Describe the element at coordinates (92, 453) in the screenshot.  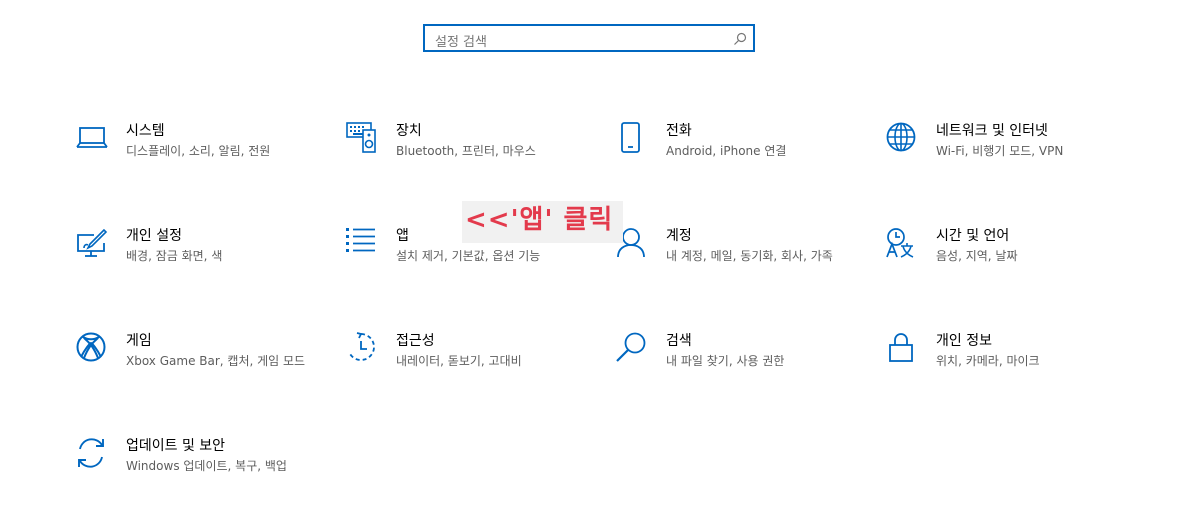
I see `sync-icon` at that location.